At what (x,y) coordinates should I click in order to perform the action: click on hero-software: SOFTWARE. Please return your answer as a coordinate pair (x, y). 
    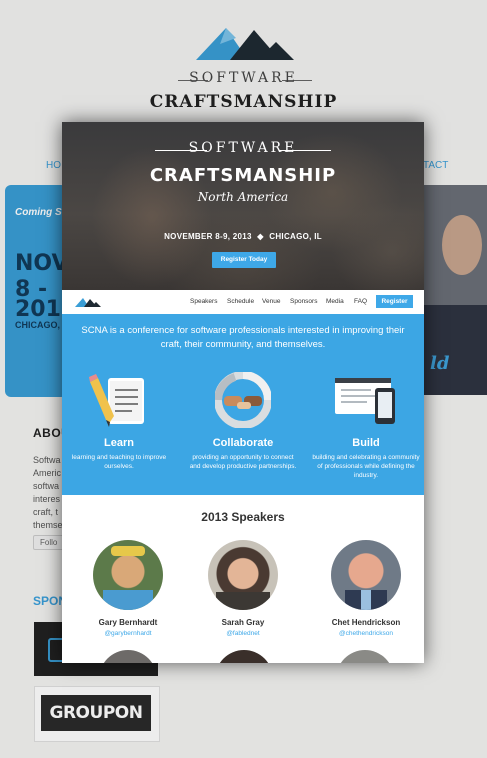
    Looking at the image, I should click on (243, 148).